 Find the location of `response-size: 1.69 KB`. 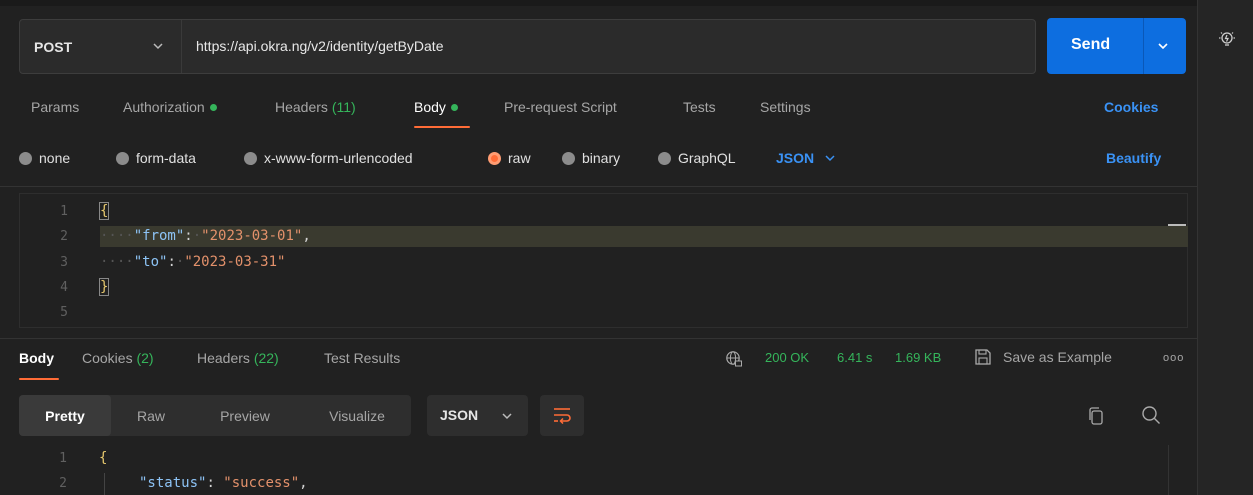

response-size: 1.69 KB is located at coordinates (918, 357).